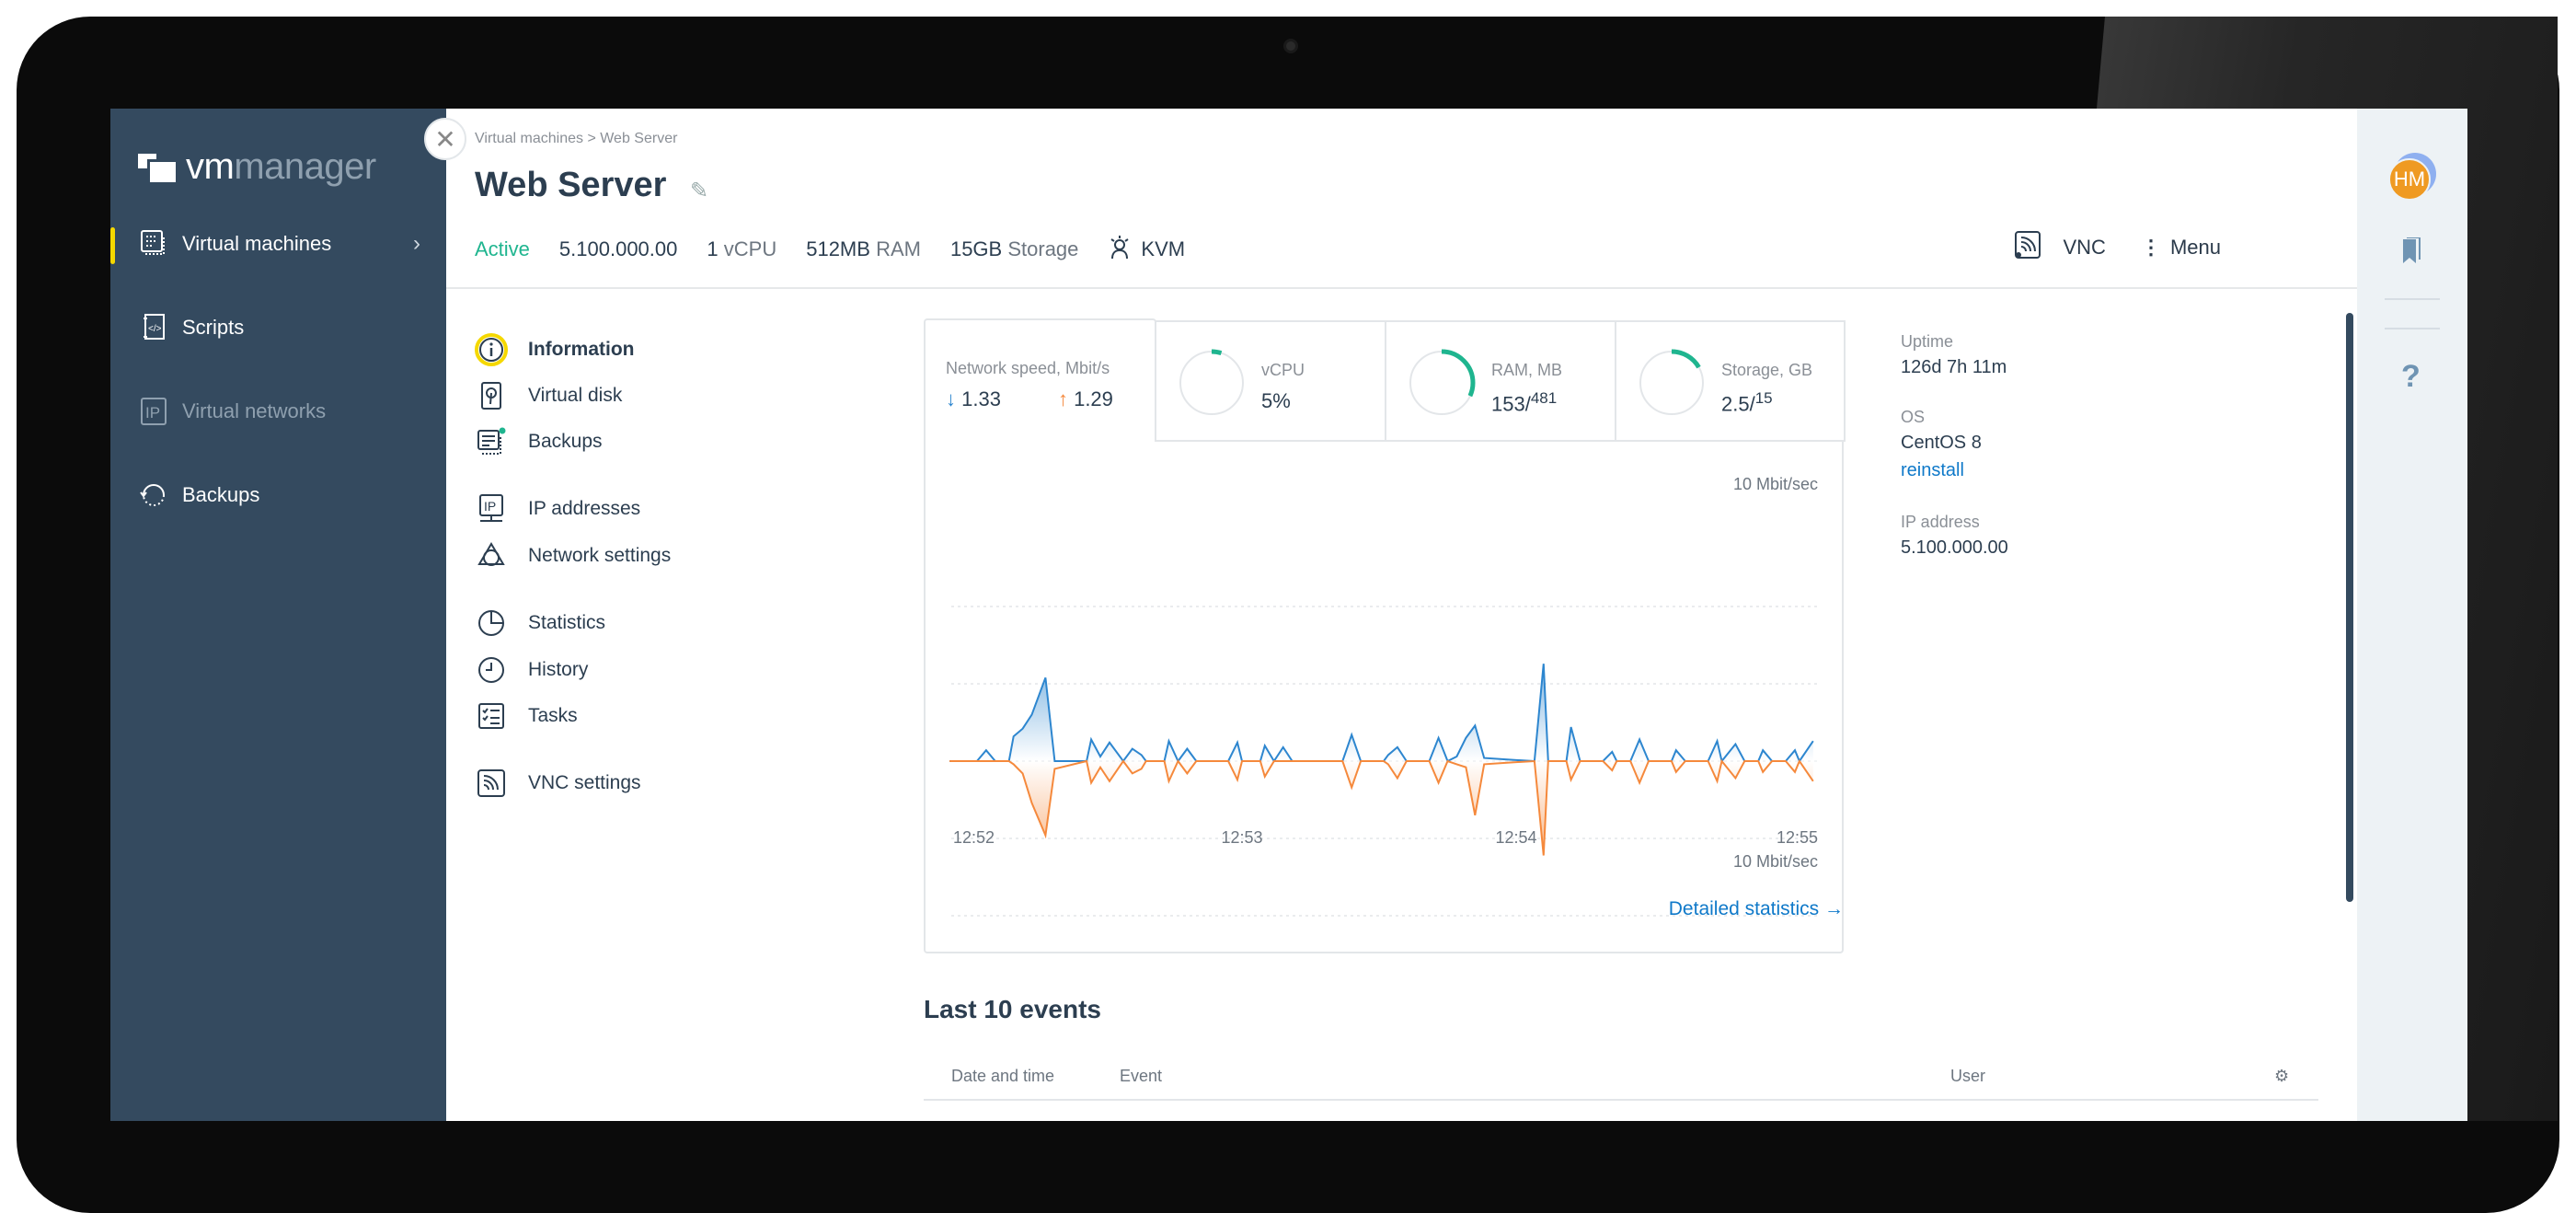 The image size is (2576, 1213). I want to click on breadcrumb-current: Web Server, so click(639, 138).